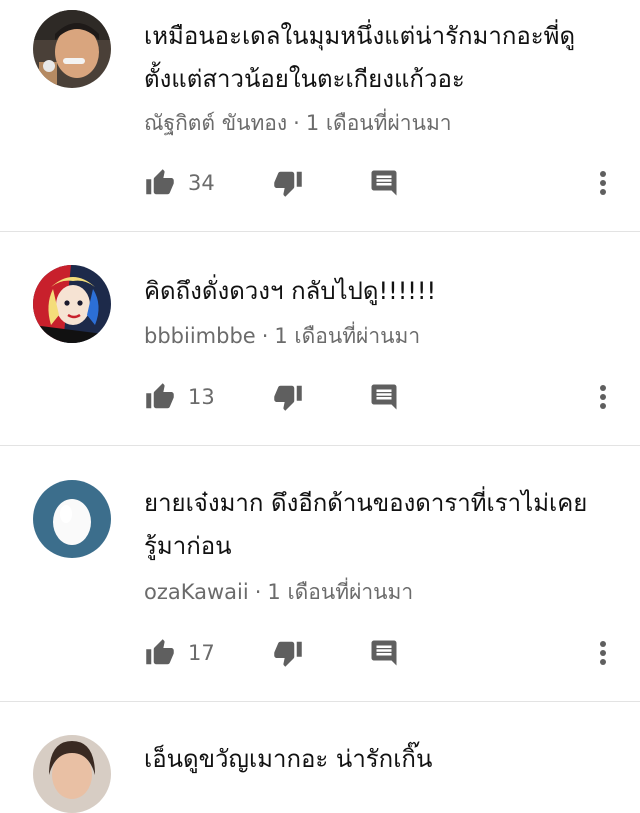 Image resolution: width=640 pixels, height=813 pixels. What do you see at coordinates (366, 503) in the screenshot?
I see `comment-text-line: ยายเจ๋งมาก ดึงอีกด้านของดาราที่เราไม่เคย` at bounding box center [366, 503].